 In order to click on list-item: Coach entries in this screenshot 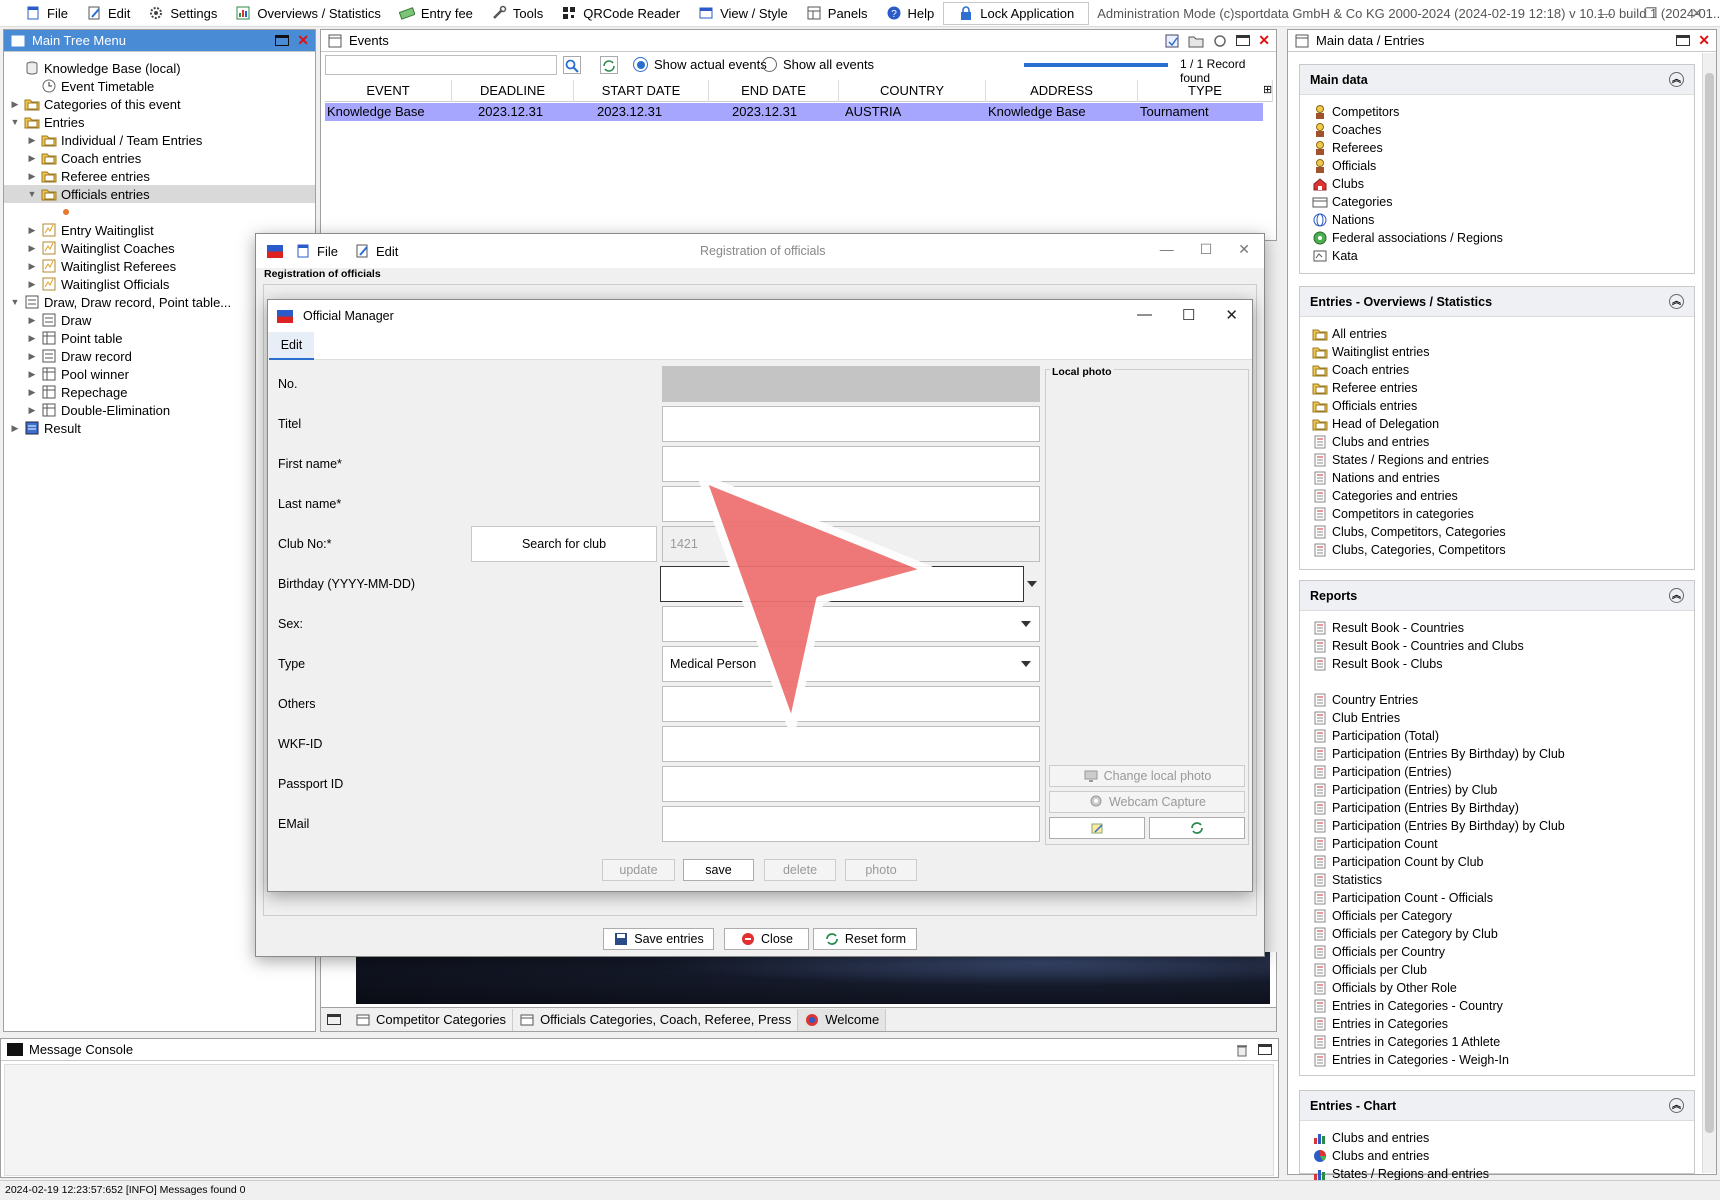, I will do `click(1360, 370)`.